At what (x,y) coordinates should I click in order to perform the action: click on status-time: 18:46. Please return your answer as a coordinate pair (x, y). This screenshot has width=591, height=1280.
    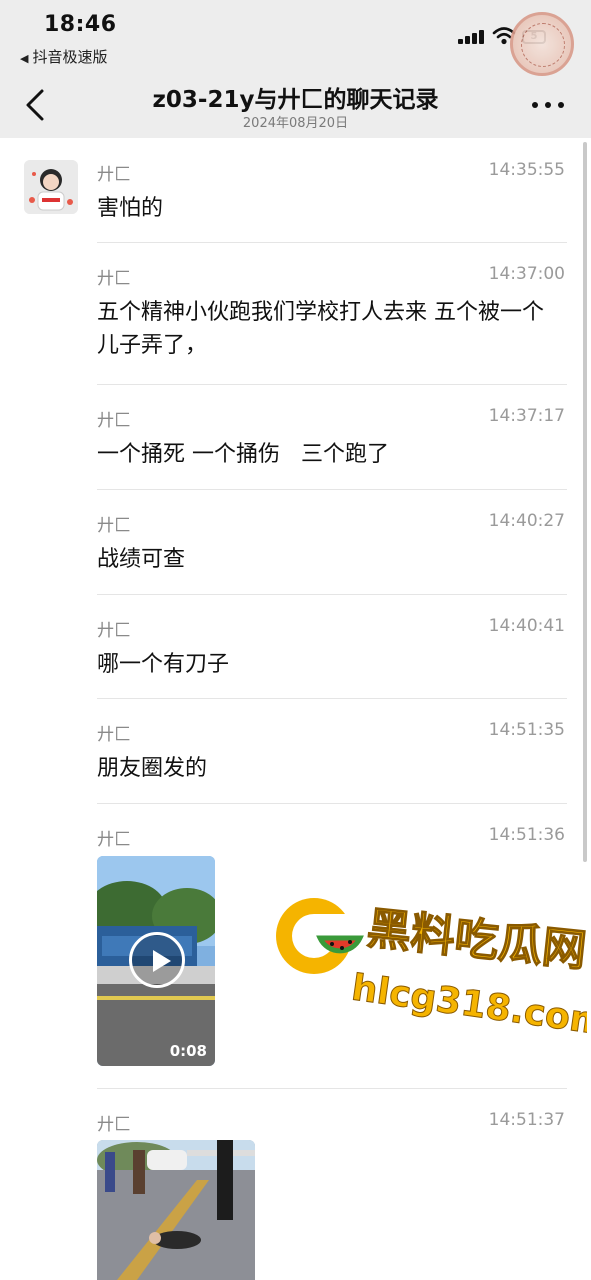
    Looking at the image, I should click on (80, 24).